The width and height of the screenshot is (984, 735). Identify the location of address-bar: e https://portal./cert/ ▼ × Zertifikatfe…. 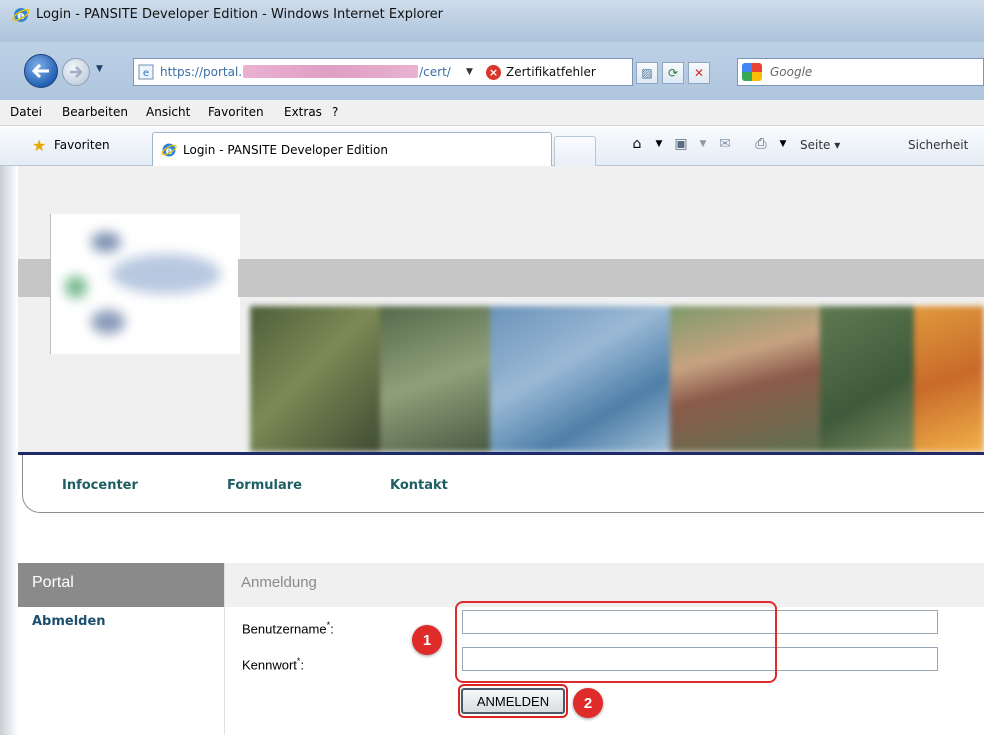
(383, 72).